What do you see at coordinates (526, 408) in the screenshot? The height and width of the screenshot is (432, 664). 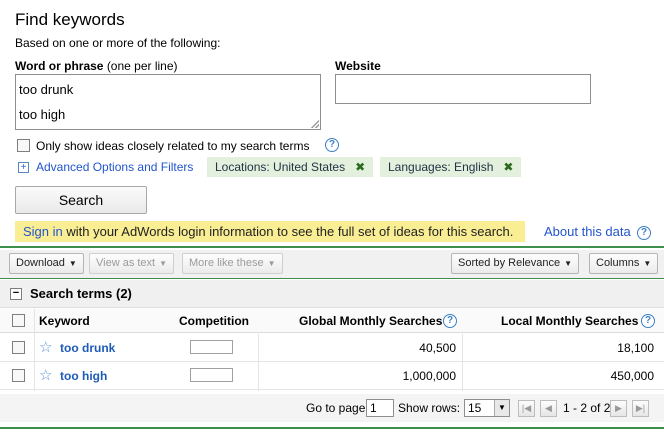 I see `first-page-icon: |◀` at bounding box center [526, 408].